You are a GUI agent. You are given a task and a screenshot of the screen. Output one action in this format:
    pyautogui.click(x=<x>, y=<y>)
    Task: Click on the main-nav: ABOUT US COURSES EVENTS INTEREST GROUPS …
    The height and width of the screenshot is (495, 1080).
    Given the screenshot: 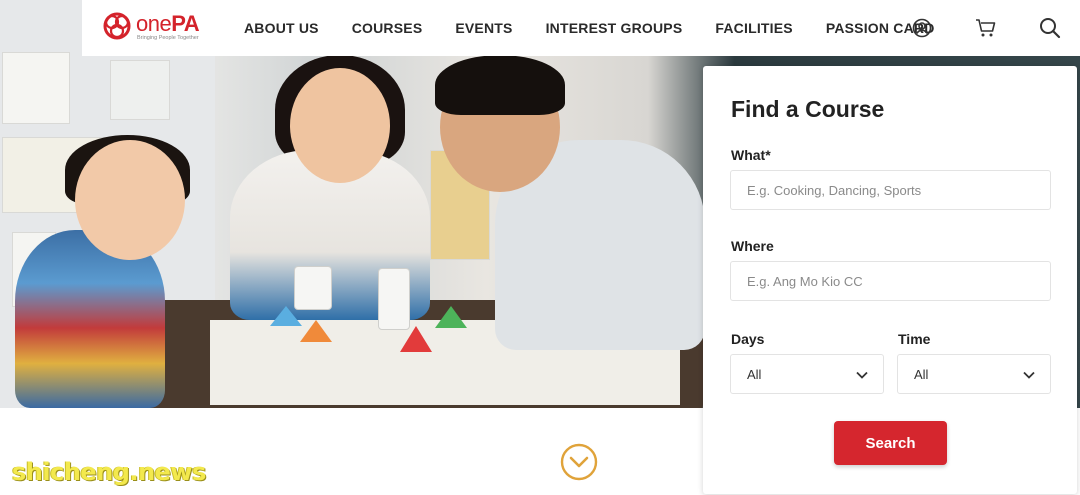 What is the action you would take?
    pyautogui.click(x=589, y=28)
    